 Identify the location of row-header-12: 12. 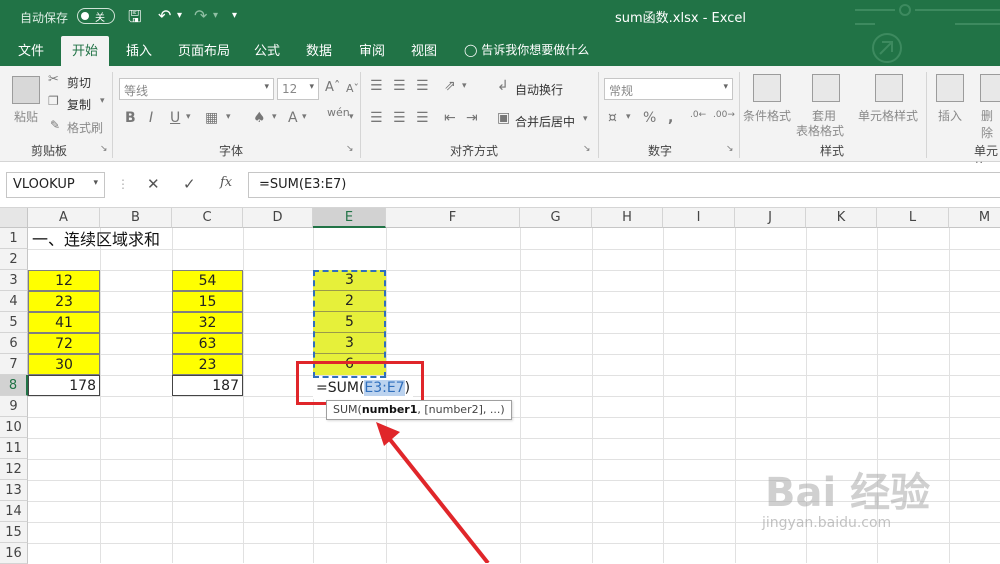
(14, 469).